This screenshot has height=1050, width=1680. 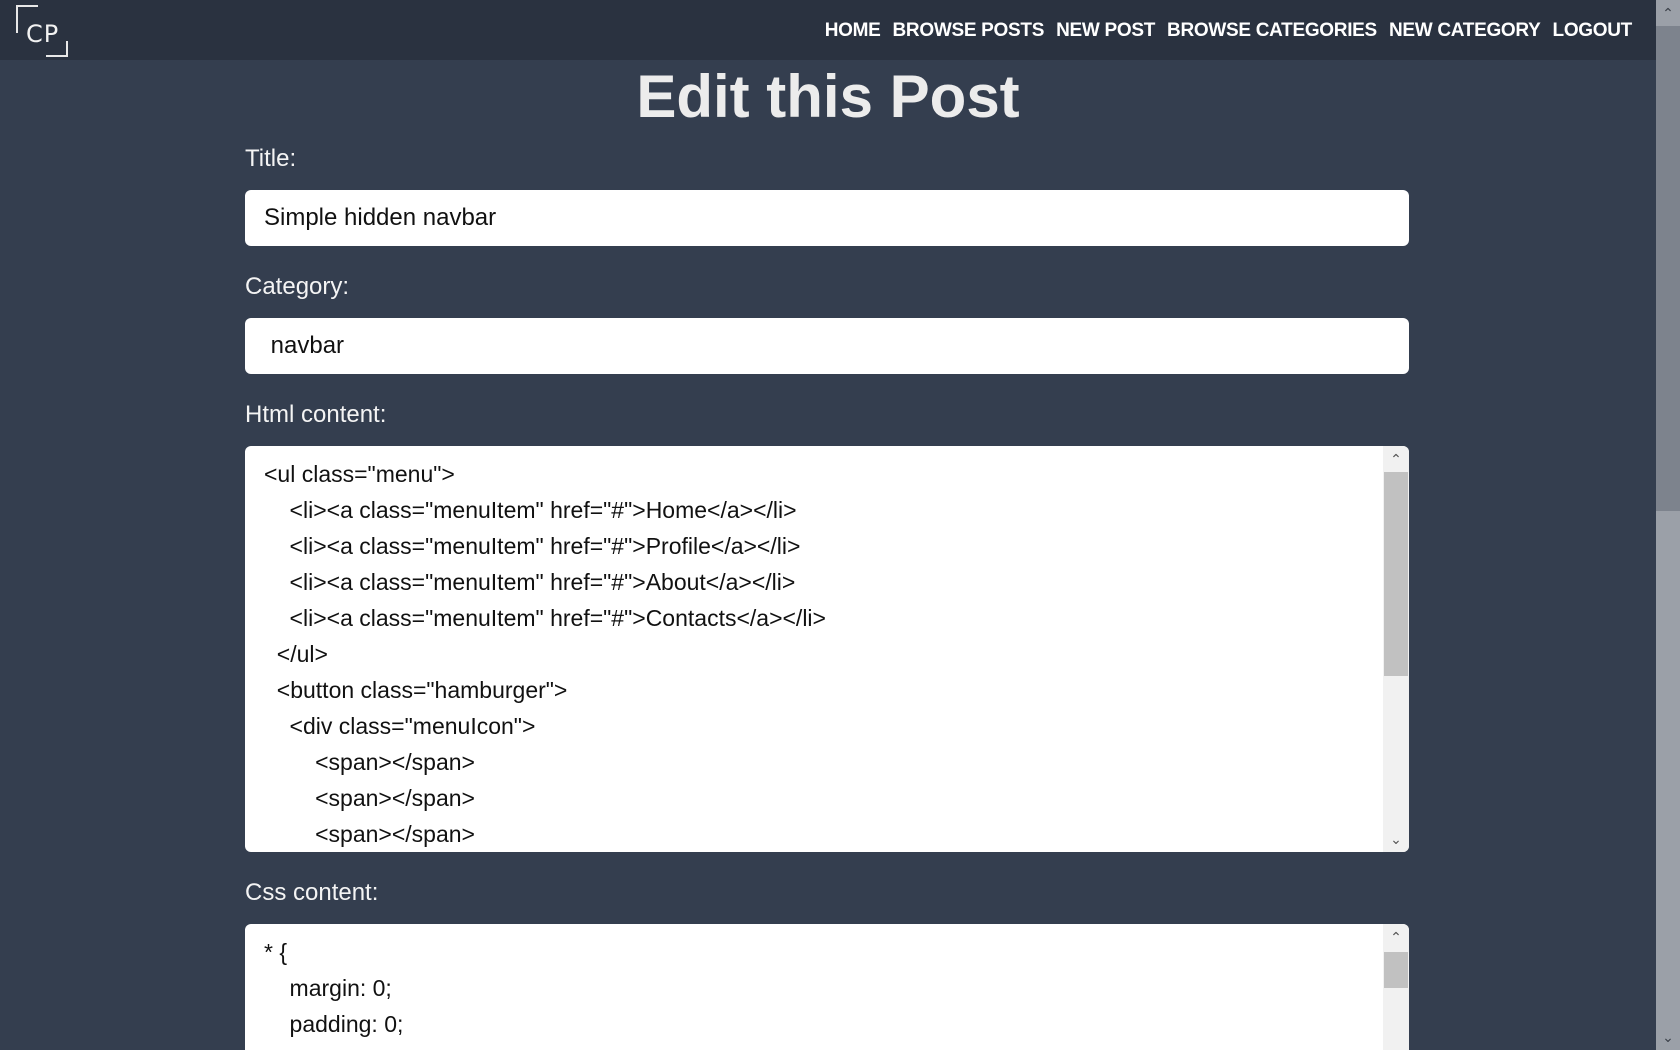 I want to click on page-scroll-thumb, so click(x=1668, y=268).